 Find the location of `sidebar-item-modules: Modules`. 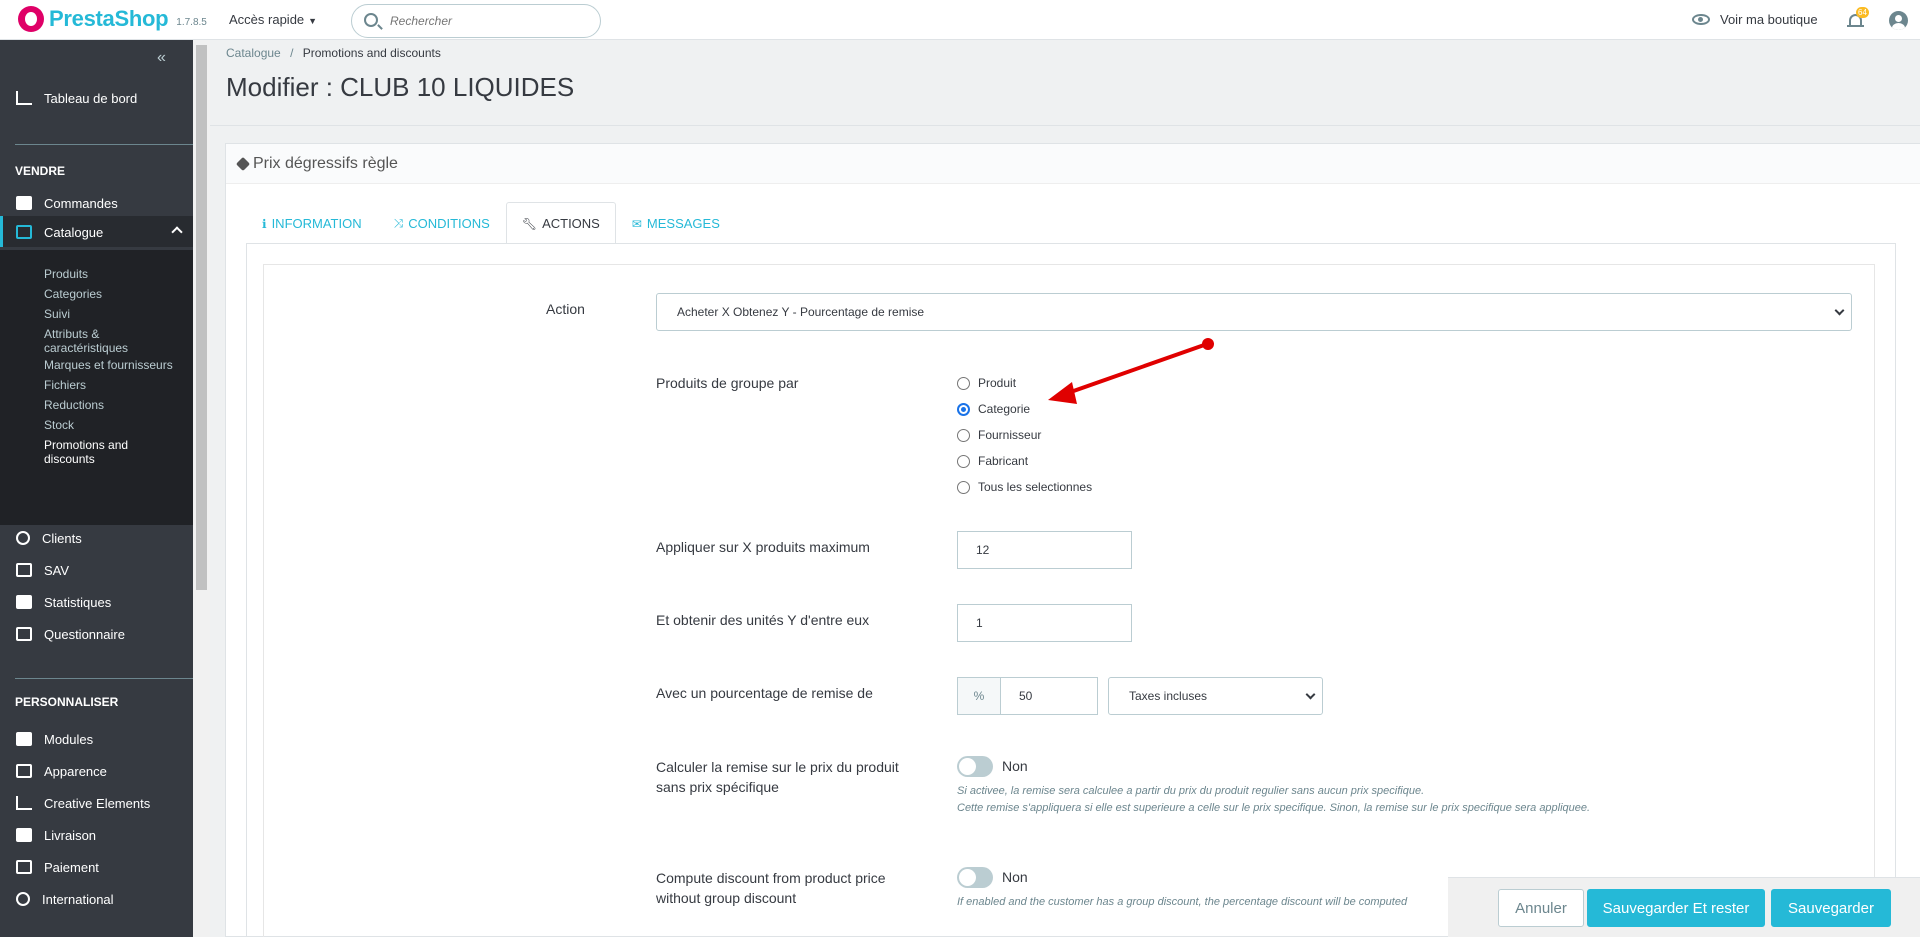

sidebar-item-modules: Modules is located at coordinates (96, 739).